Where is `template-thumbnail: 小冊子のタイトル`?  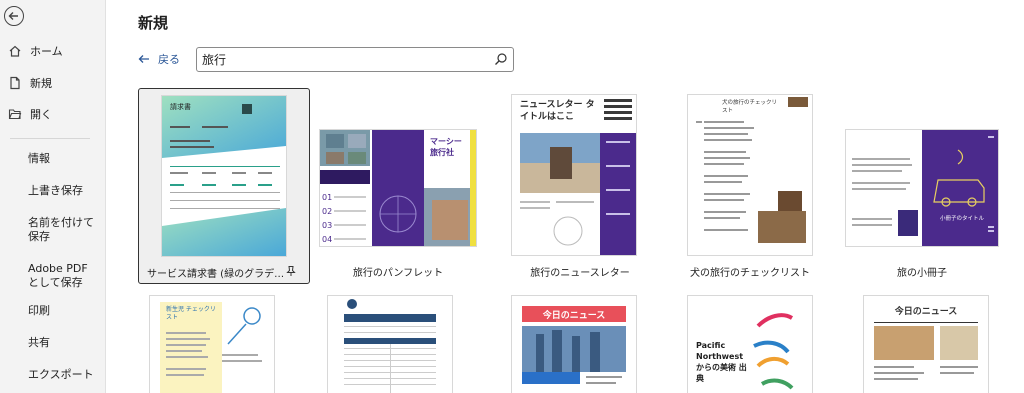
template-thumbnail: 小冊子のタイトル is located at coordinates (922, 188).